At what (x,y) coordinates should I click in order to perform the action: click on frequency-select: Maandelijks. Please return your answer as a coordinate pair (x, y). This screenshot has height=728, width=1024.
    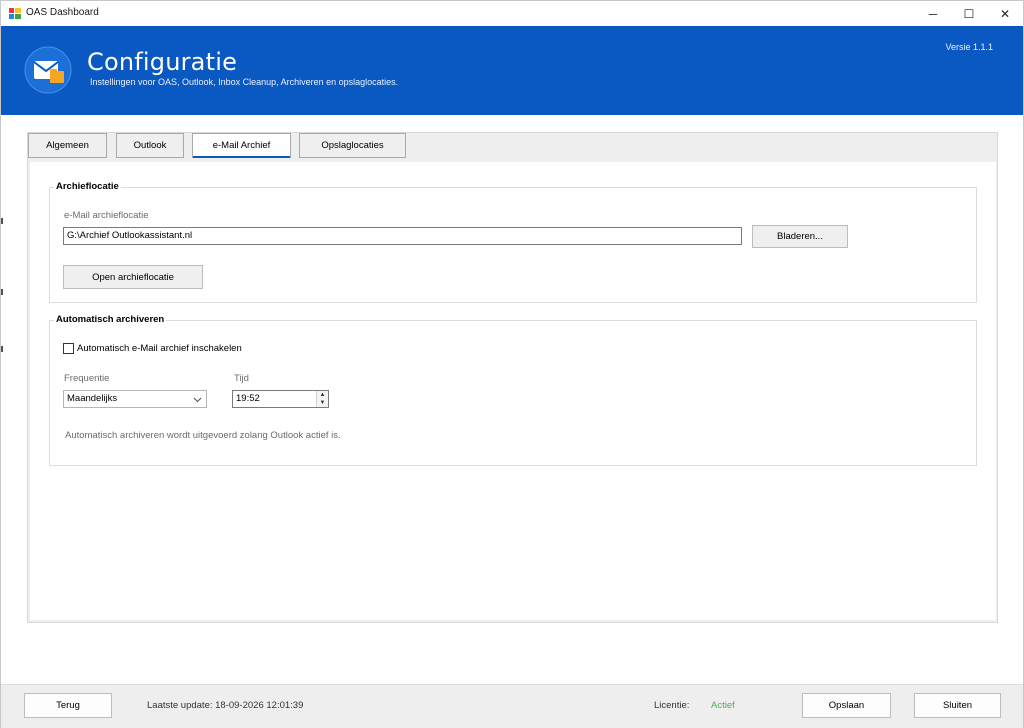
    Looking at the image, I should click on (135, 399).